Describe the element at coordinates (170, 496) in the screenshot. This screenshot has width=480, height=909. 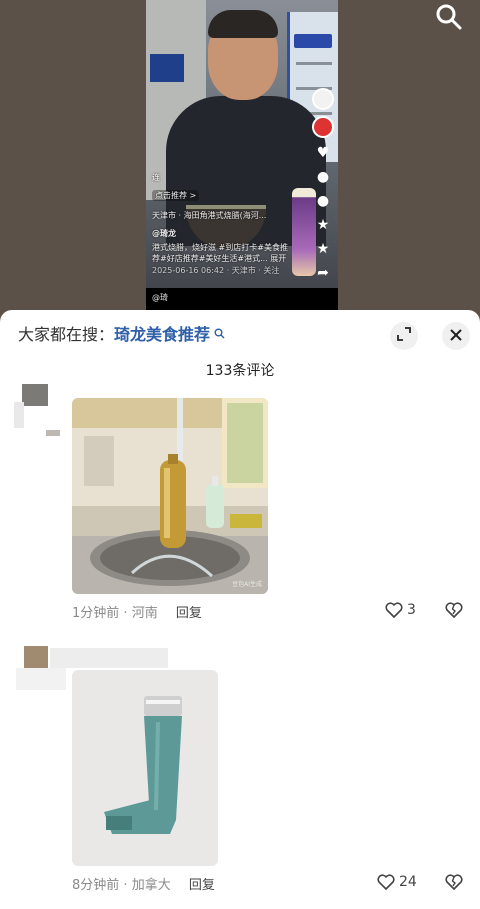
I see `comment-image: 豆包AI生成` at that location.